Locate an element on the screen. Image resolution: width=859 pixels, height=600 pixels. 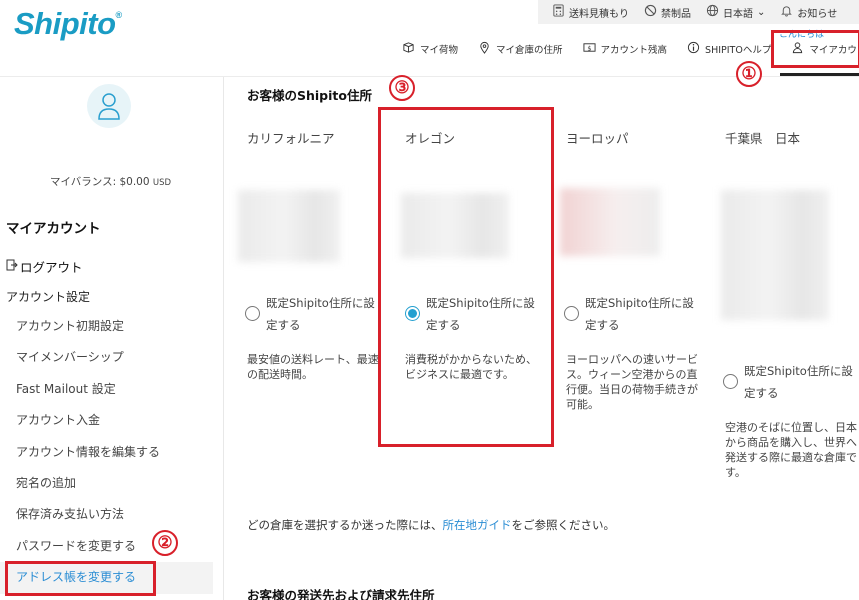
sidebar-item-payment-methods: 保存済み支払い方法 is located at coordinates (112, 514).